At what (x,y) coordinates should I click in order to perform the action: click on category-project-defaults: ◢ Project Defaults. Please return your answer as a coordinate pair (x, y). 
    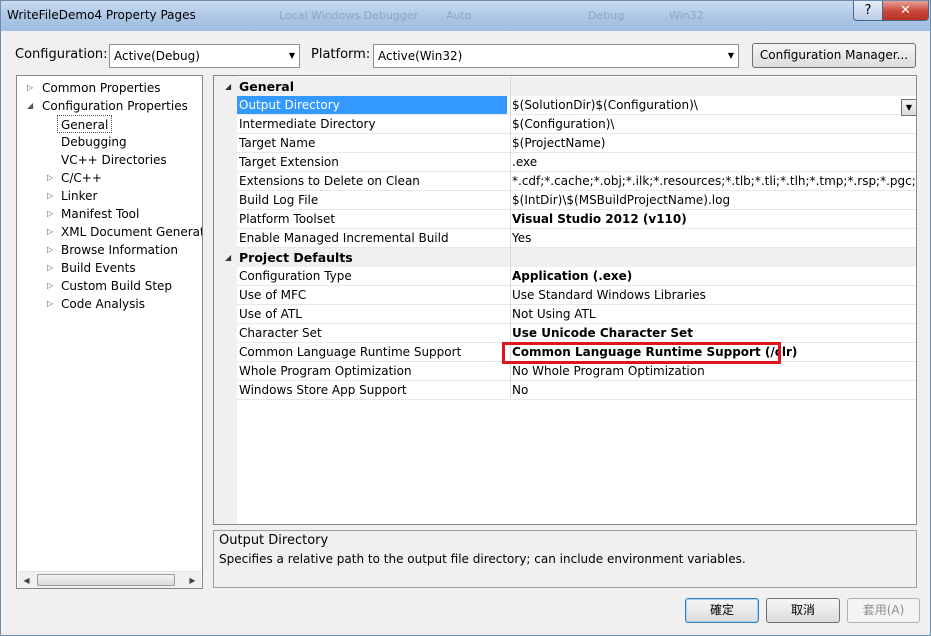
    Looking at the image, I should click on (565, 257).